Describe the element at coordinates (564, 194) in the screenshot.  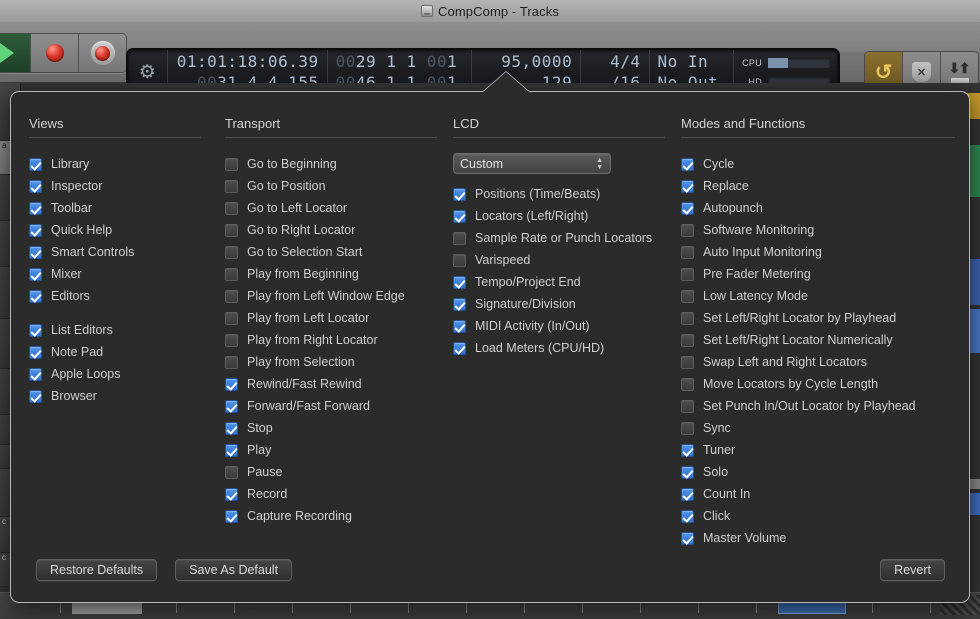
I see `checkbox-row: Positions (Time/Beats)` at that location.